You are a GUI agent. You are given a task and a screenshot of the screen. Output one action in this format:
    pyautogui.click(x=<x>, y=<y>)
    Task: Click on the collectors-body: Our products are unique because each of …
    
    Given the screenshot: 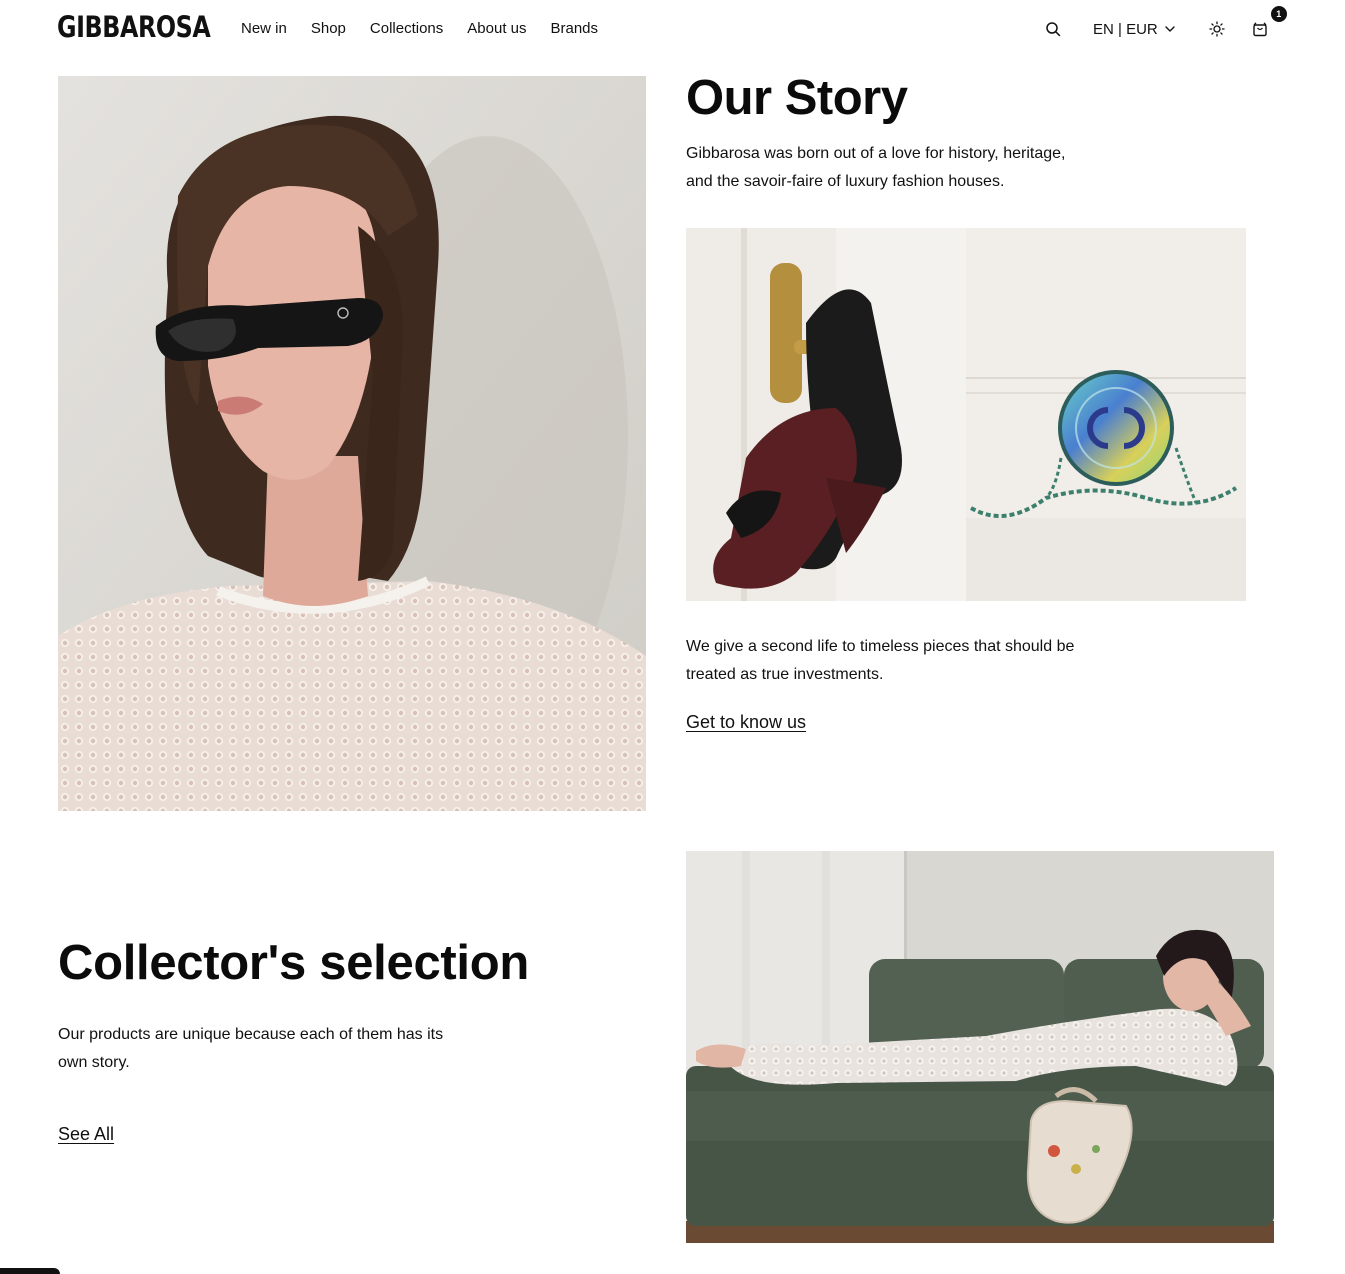 What is the action you would take?
    pyautogui.click(x=251, y=1048)
    